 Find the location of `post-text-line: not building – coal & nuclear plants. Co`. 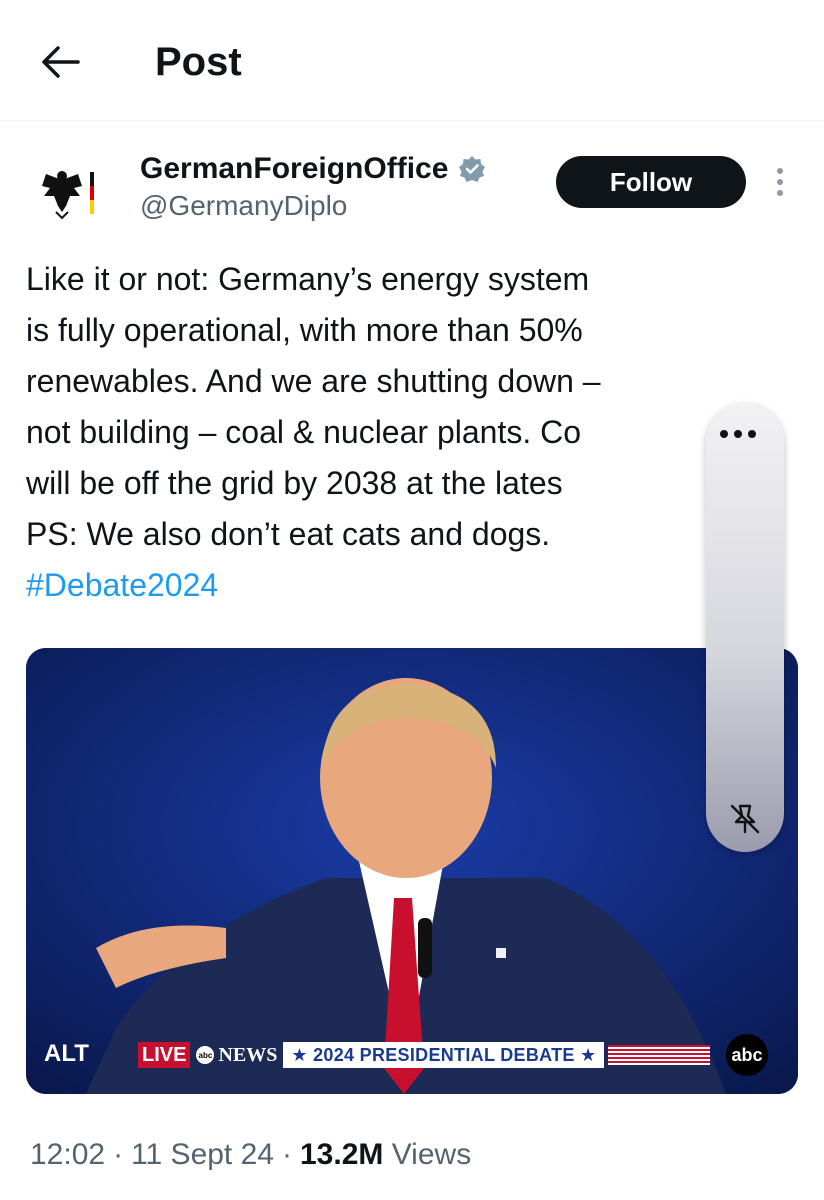

post-text-line: not building – coal & nuclear plants. Co is located at coordinates (304, 432).